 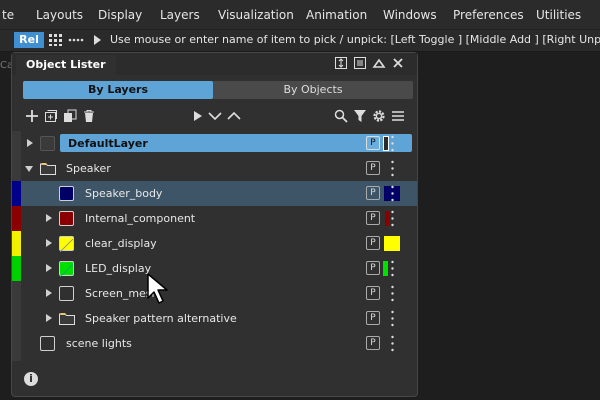 What do you see at coordinates (180, 15) in the screenshot?
I see `menu-item-layers: Layers` at bounding box center [180, 15].